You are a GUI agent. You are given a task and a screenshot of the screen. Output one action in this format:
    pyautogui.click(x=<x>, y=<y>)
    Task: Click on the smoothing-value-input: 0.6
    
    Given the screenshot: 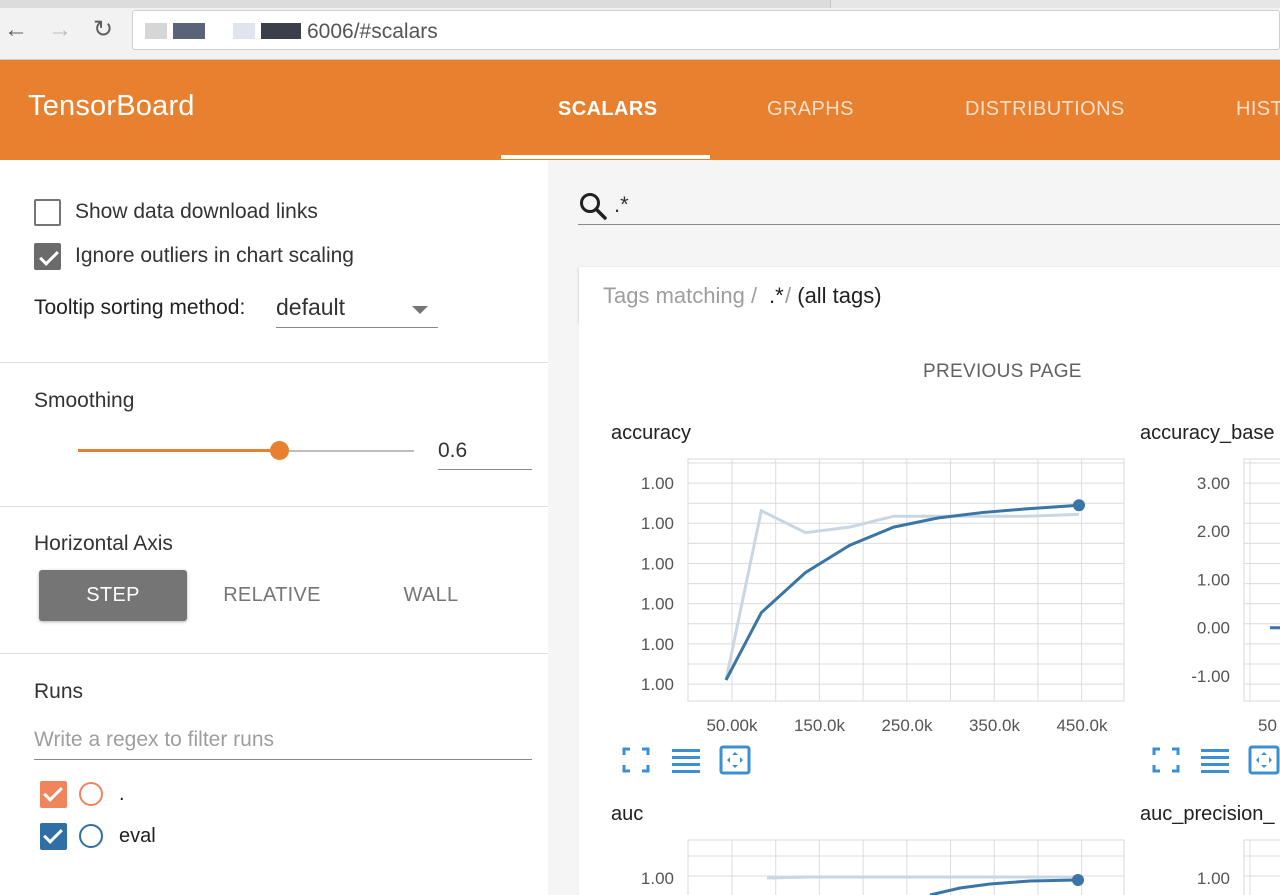 What is the action you would take?
    pyautogui.click(x=485, y=450)
    